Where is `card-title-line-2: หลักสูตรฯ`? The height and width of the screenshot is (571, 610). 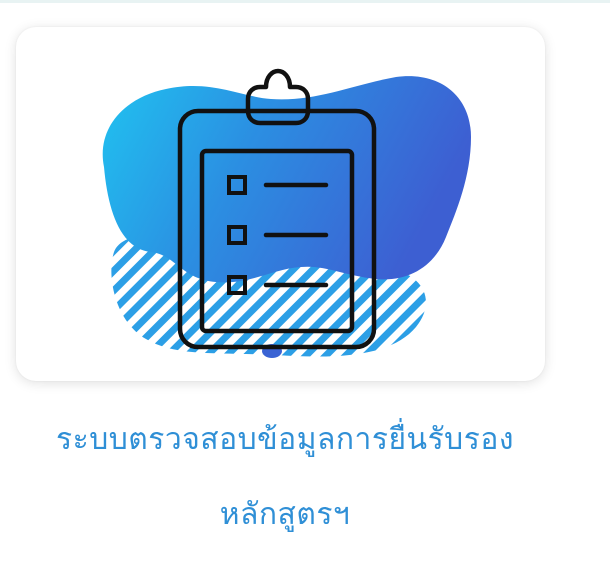 card-title-line-2: หลักสูตรฯ is located at coordinates (295, 514).